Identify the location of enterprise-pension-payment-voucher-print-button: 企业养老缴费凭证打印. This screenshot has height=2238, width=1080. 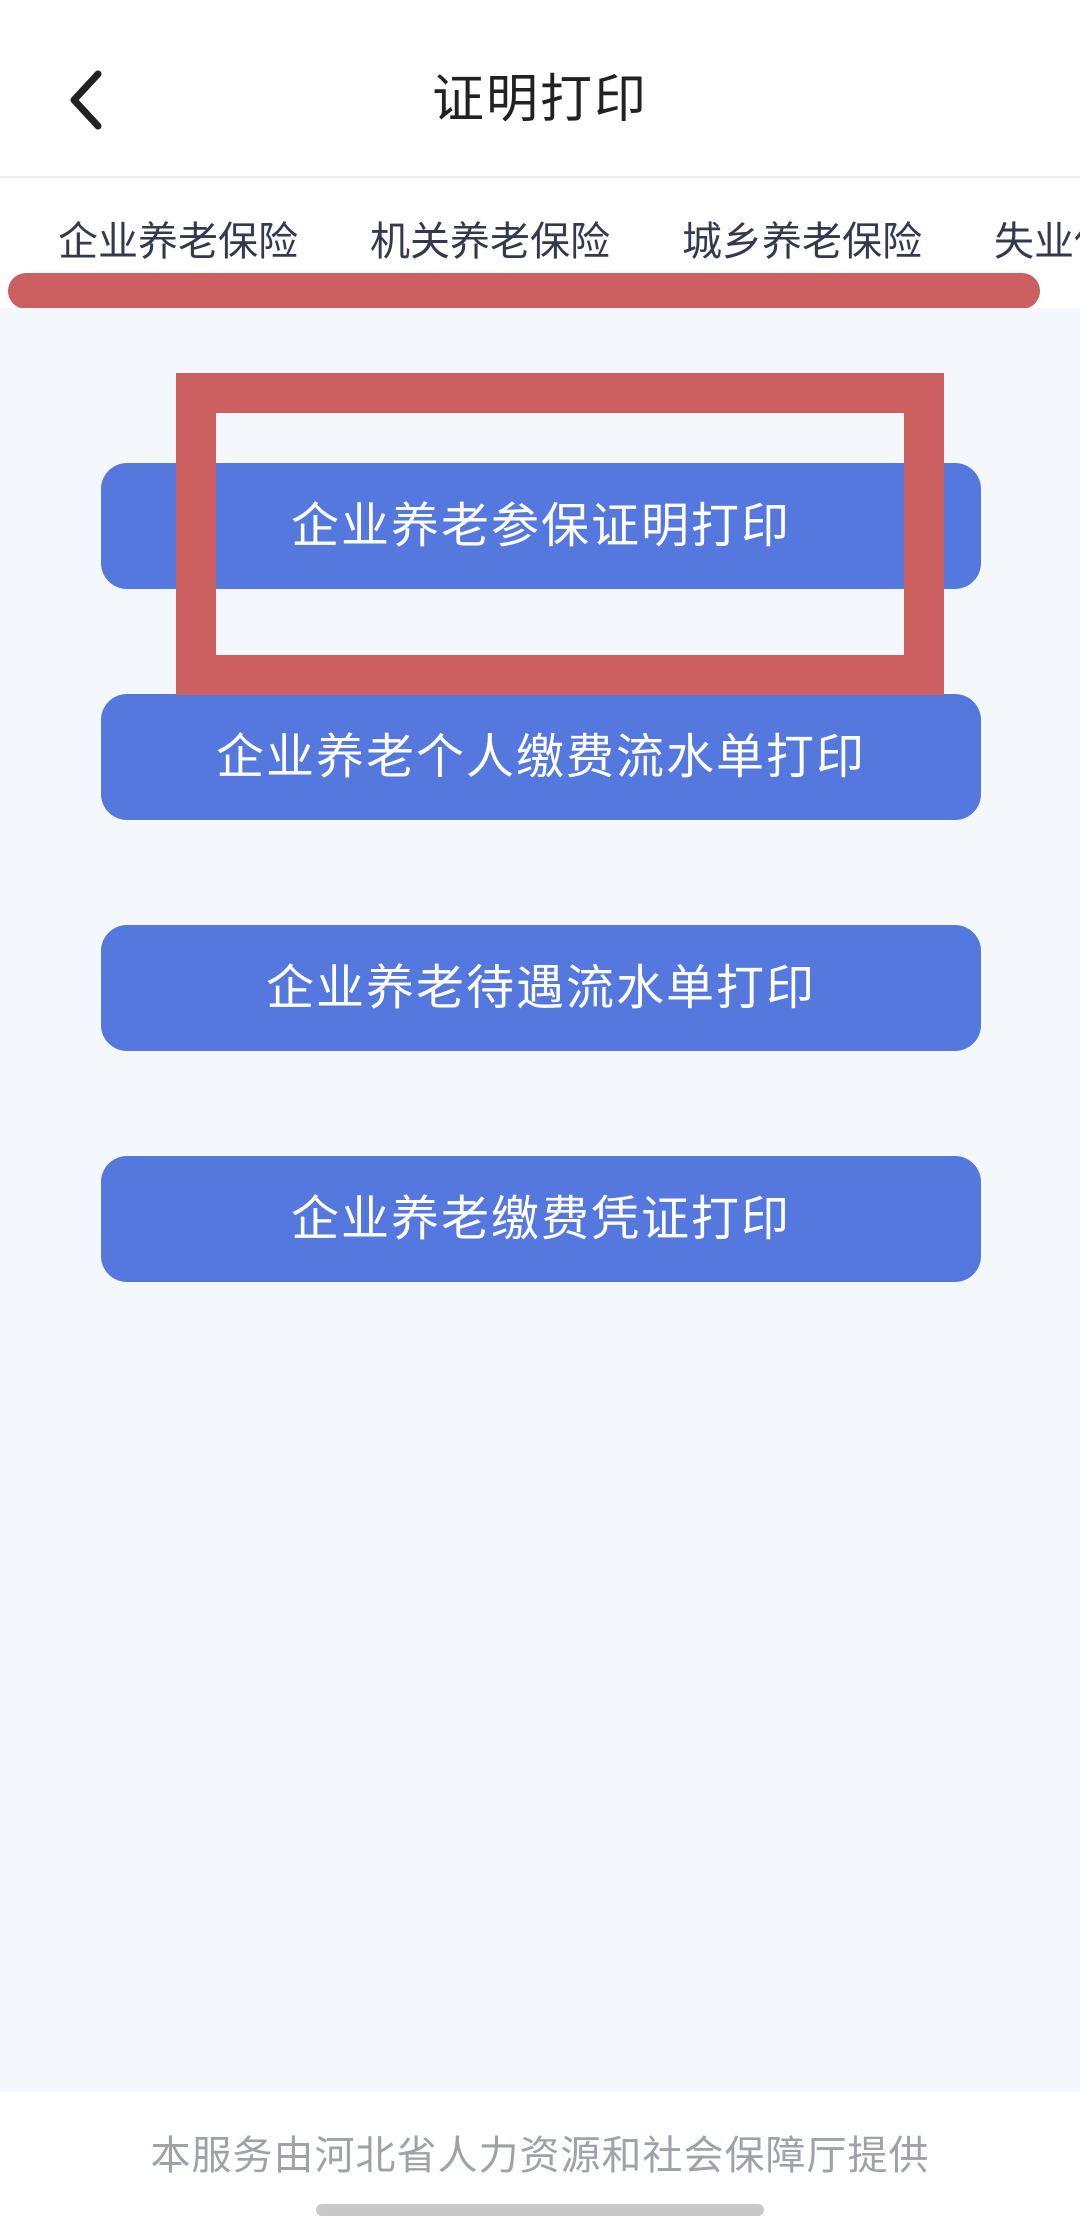
(541, 1219).